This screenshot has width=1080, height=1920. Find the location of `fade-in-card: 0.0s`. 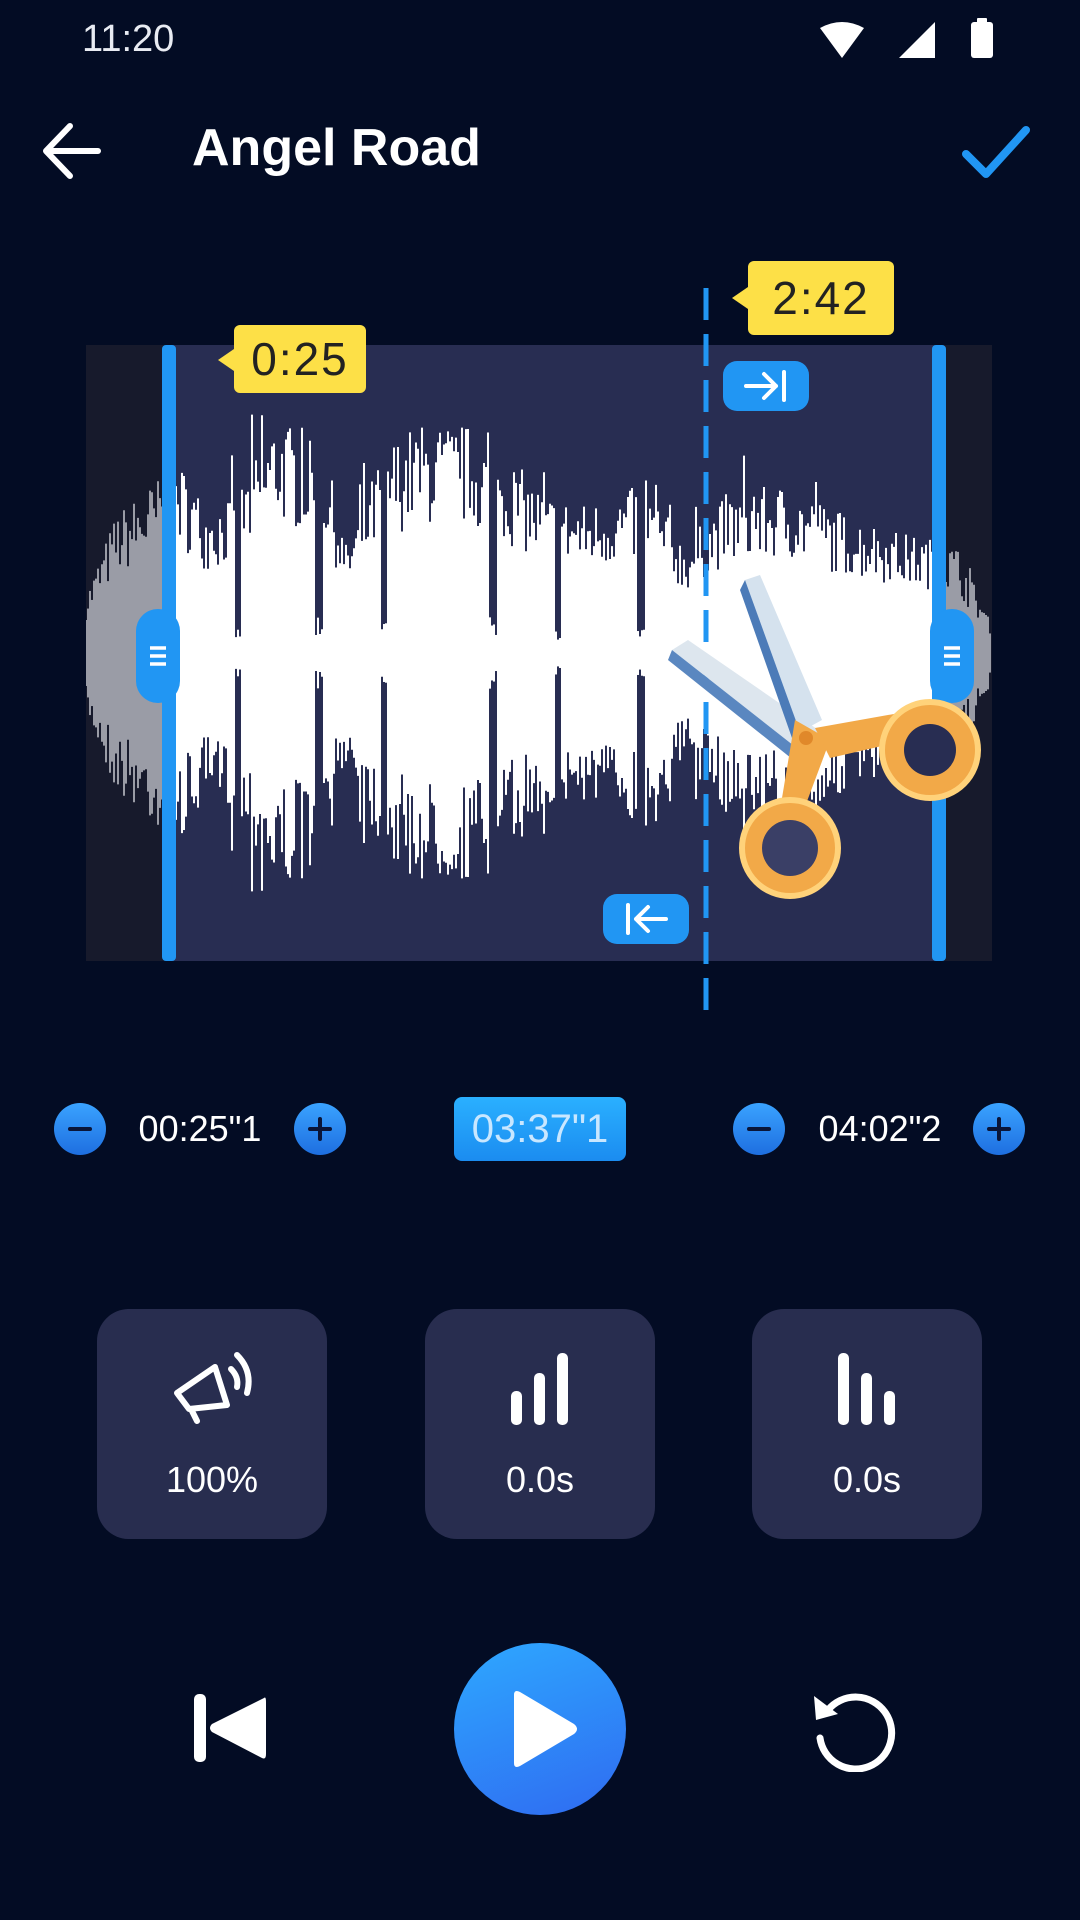

fade-in-card: 0.0s is located at coordinates (540, 1424).